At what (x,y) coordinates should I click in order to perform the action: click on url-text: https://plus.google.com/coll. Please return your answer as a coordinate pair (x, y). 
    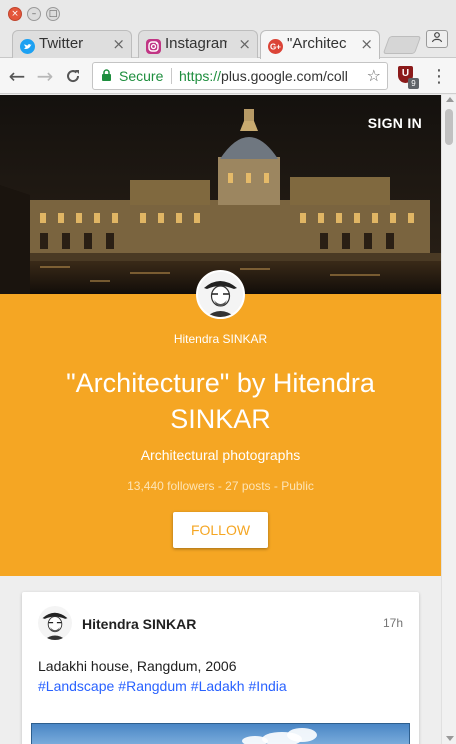
    Looking at the image, I should click on (269, 76).